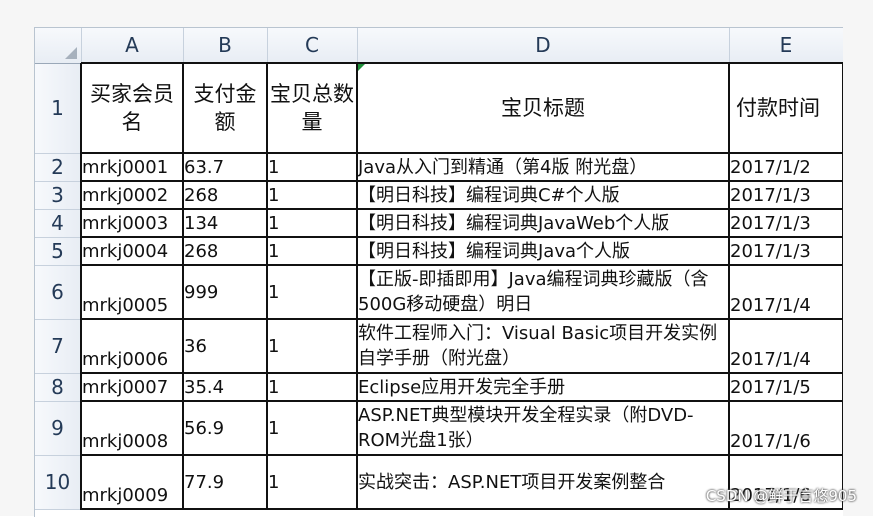 The width and height of the screenshot is (873, 517). Describe the element at coordinates (58, 167) in the screenshot. I see `row-header: 2` at that location.